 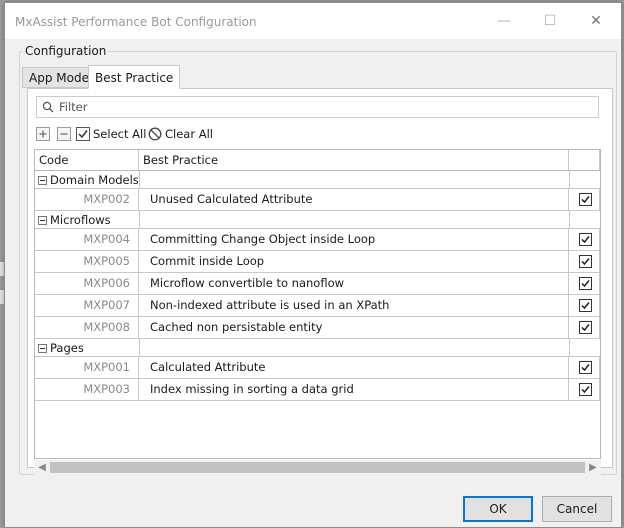 I want to click on group-label: Microflows, so click(x=80, y=220).